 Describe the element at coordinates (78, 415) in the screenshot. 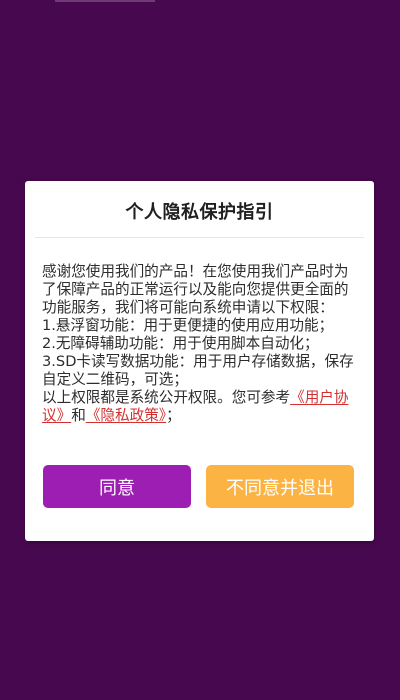

I see `and-text: 和` at that location.